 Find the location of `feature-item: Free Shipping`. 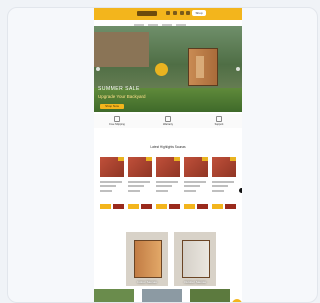

feature-item: Free Shipping is located at coordinates (117, 121).